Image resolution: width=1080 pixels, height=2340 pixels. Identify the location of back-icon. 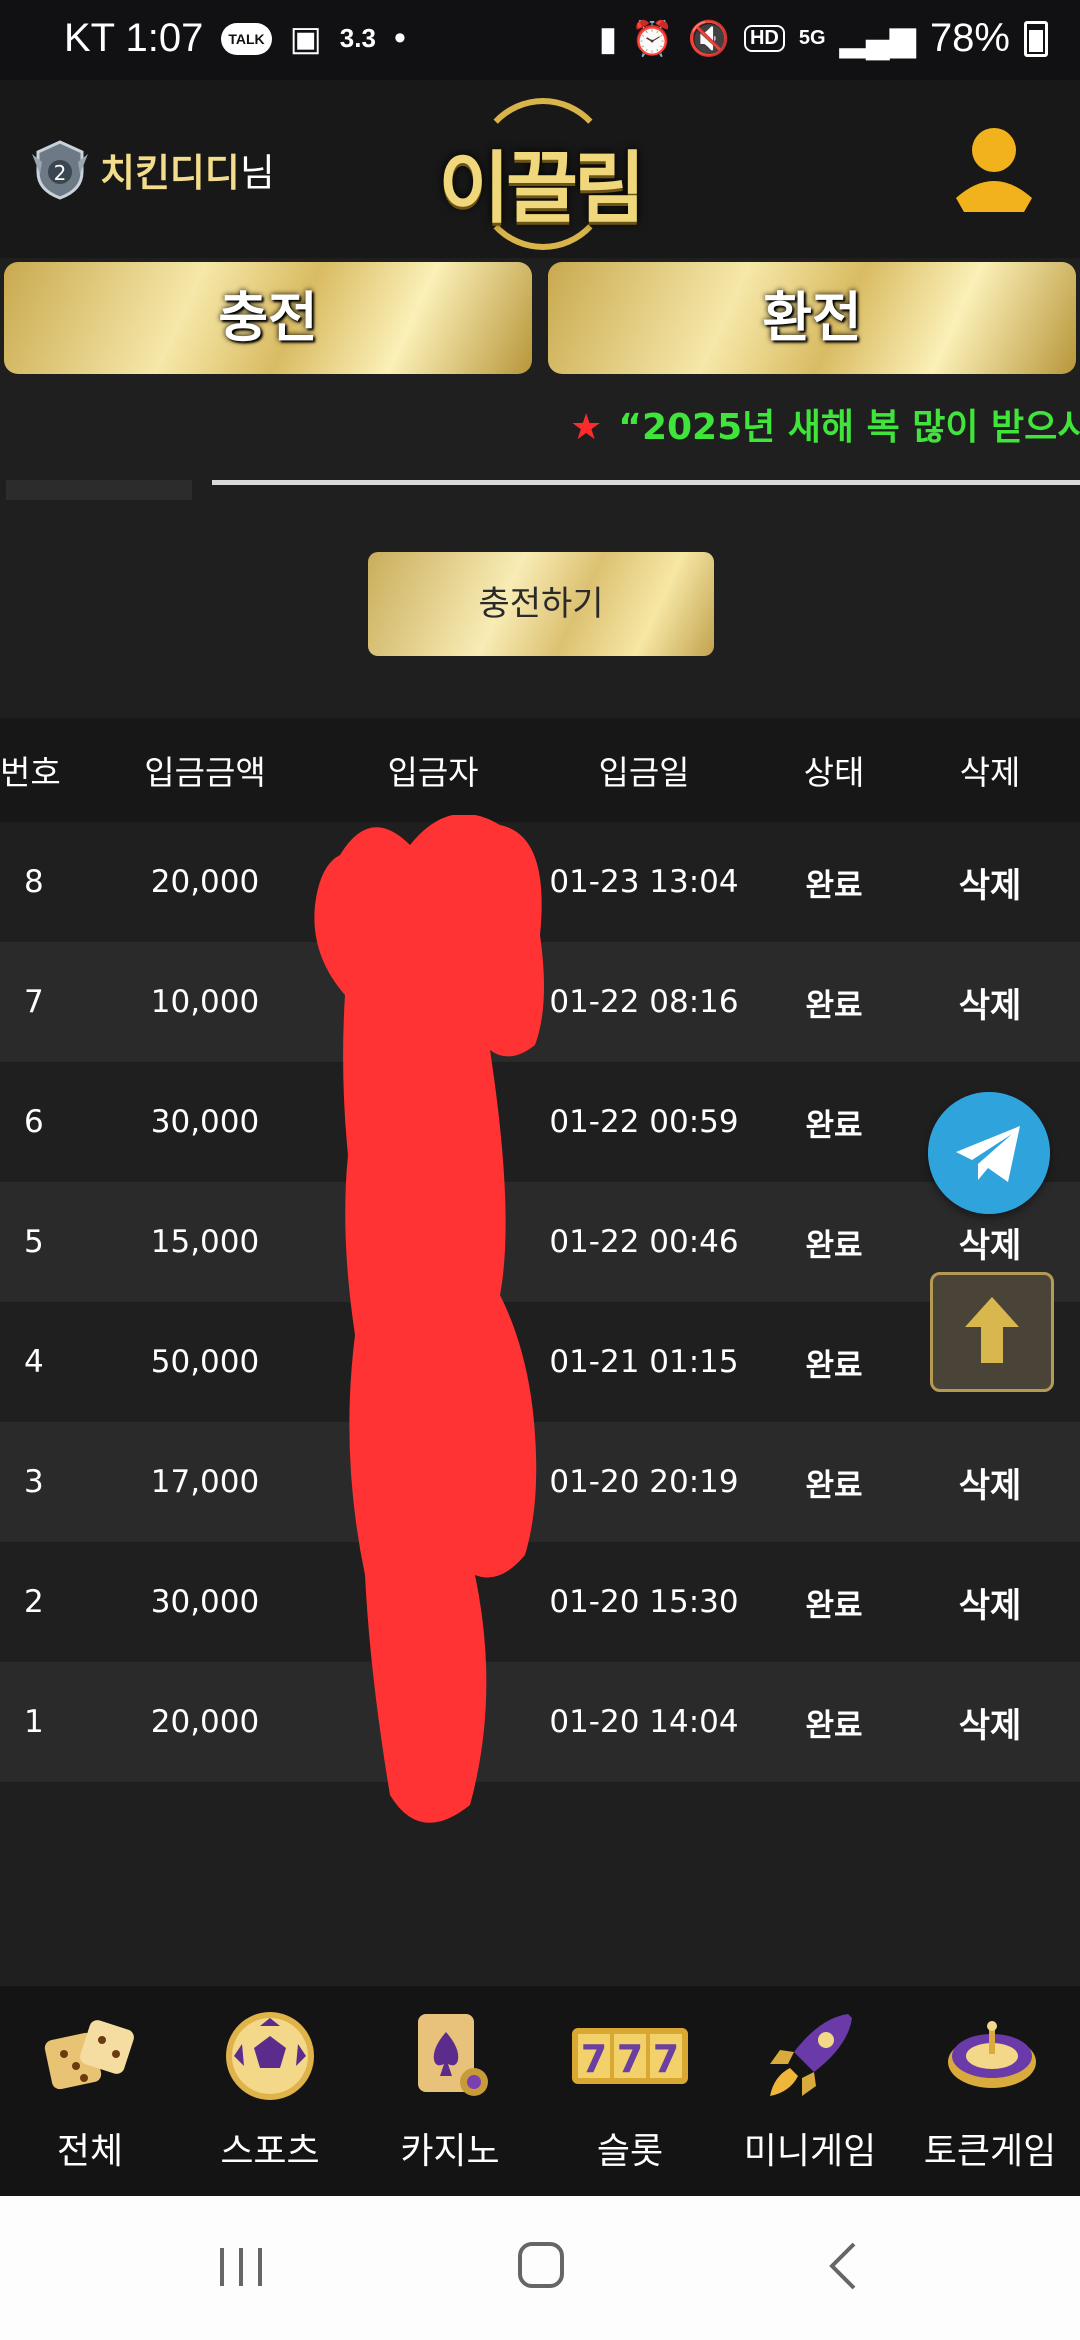
(845, 2266).